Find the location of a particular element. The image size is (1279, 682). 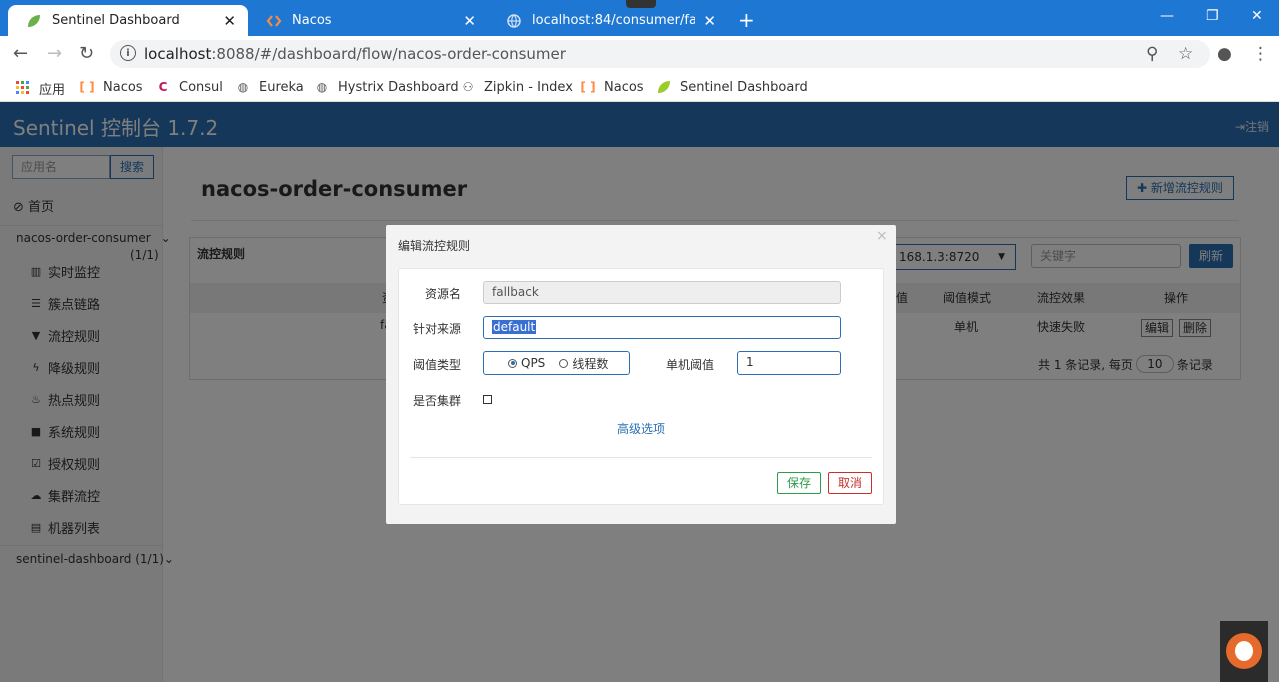

bookmark-hystrix: ◍ Hystrix Dashboard is located at coordinates (386, 87).